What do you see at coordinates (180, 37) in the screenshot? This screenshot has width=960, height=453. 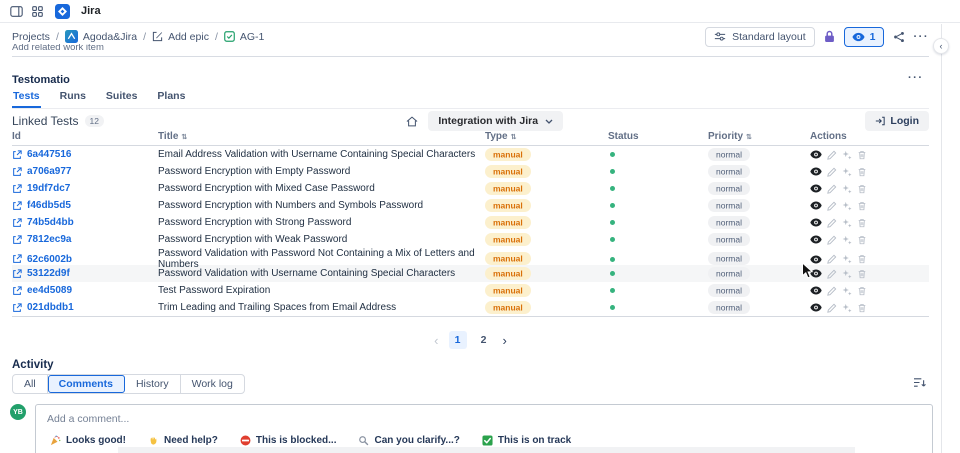 I see `breadcrumb-item: Add epic` at bounding box center [180, 37].